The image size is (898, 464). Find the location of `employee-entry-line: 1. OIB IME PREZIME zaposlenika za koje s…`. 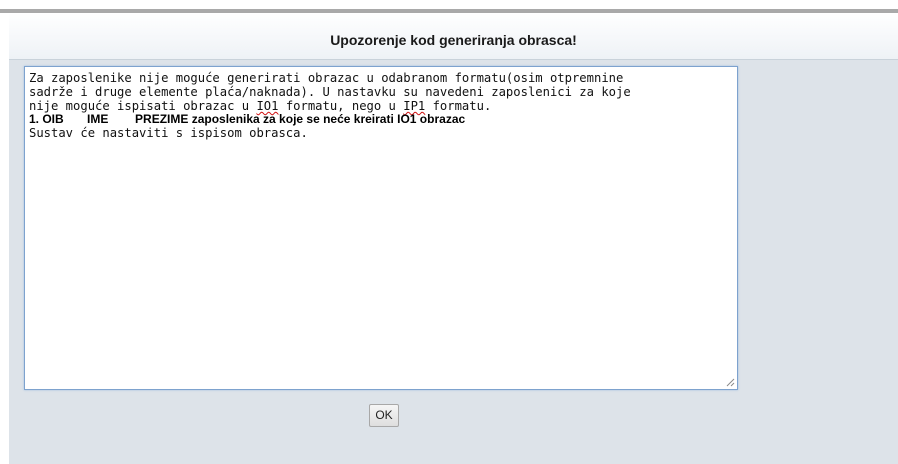

employee-entry-line: 1. OIB IME PREZIME zaposlenika za koje s… is located at coordinates (247, 119).